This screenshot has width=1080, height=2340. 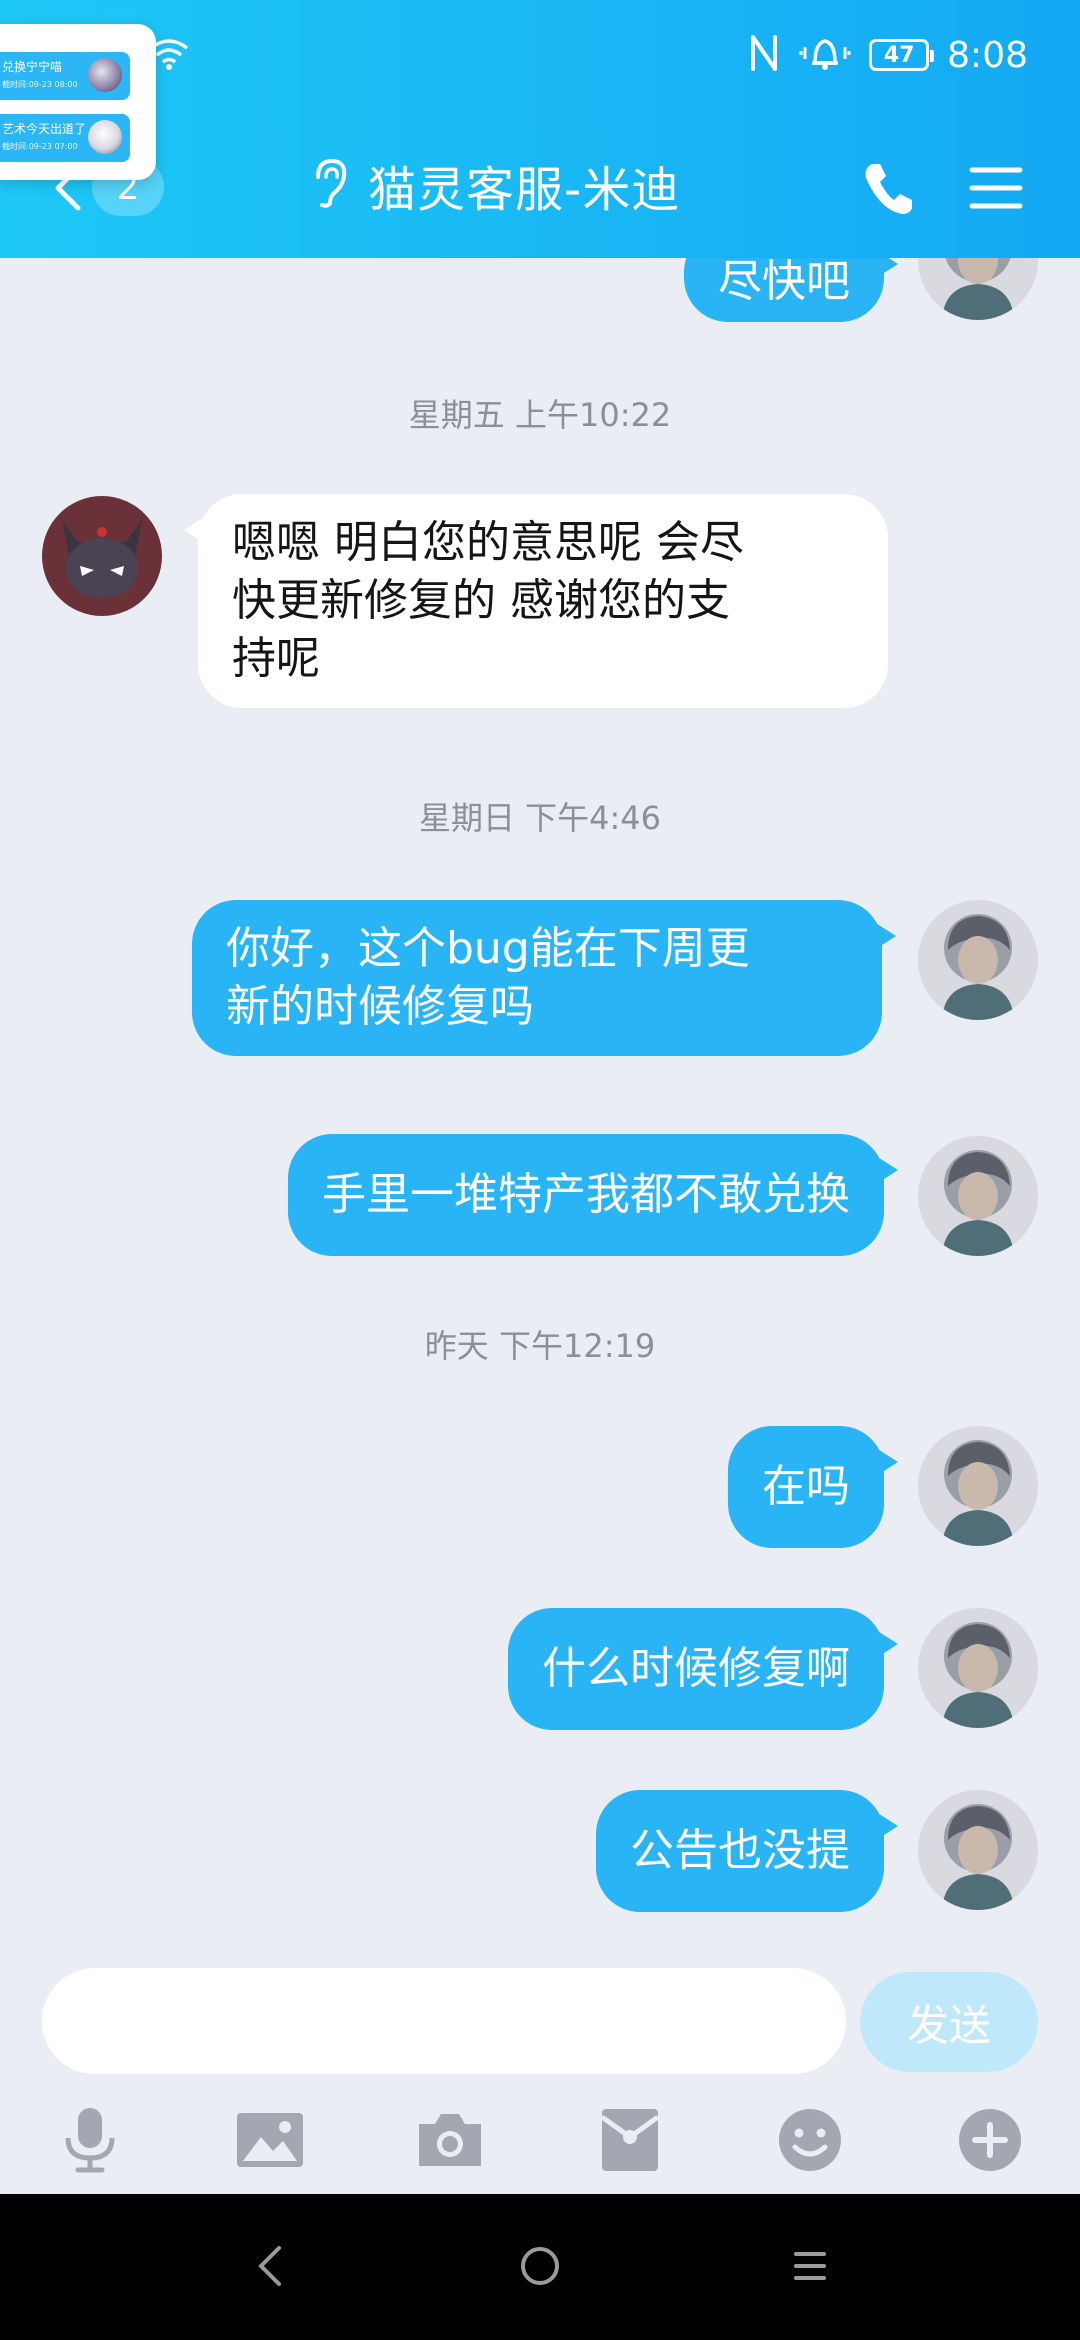 What do you see at coordinates (544, 978) in the screenshot?
I see `message-bubble-outgoing: 你好，这个bug能在下周更 新的时候修复吗` at bounding box center [544, 978].